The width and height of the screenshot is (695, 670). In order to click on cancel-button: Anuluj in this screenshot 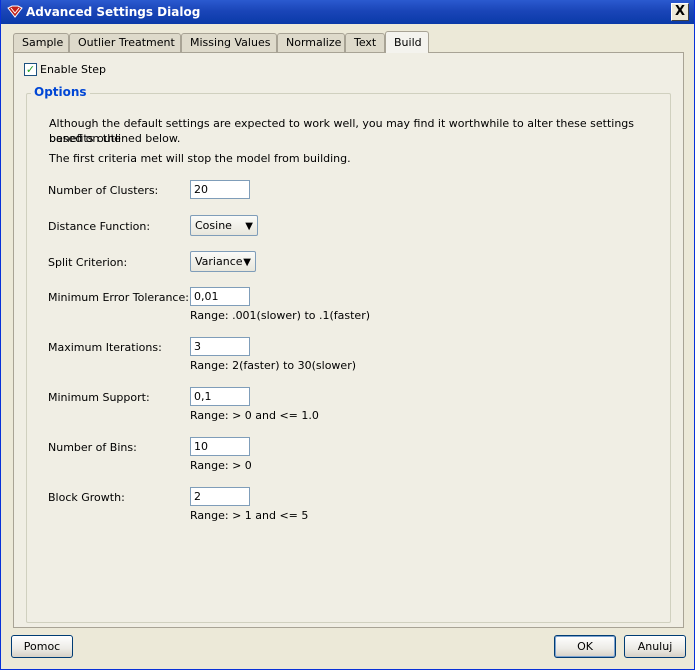, I will do `click(655, 646)`.